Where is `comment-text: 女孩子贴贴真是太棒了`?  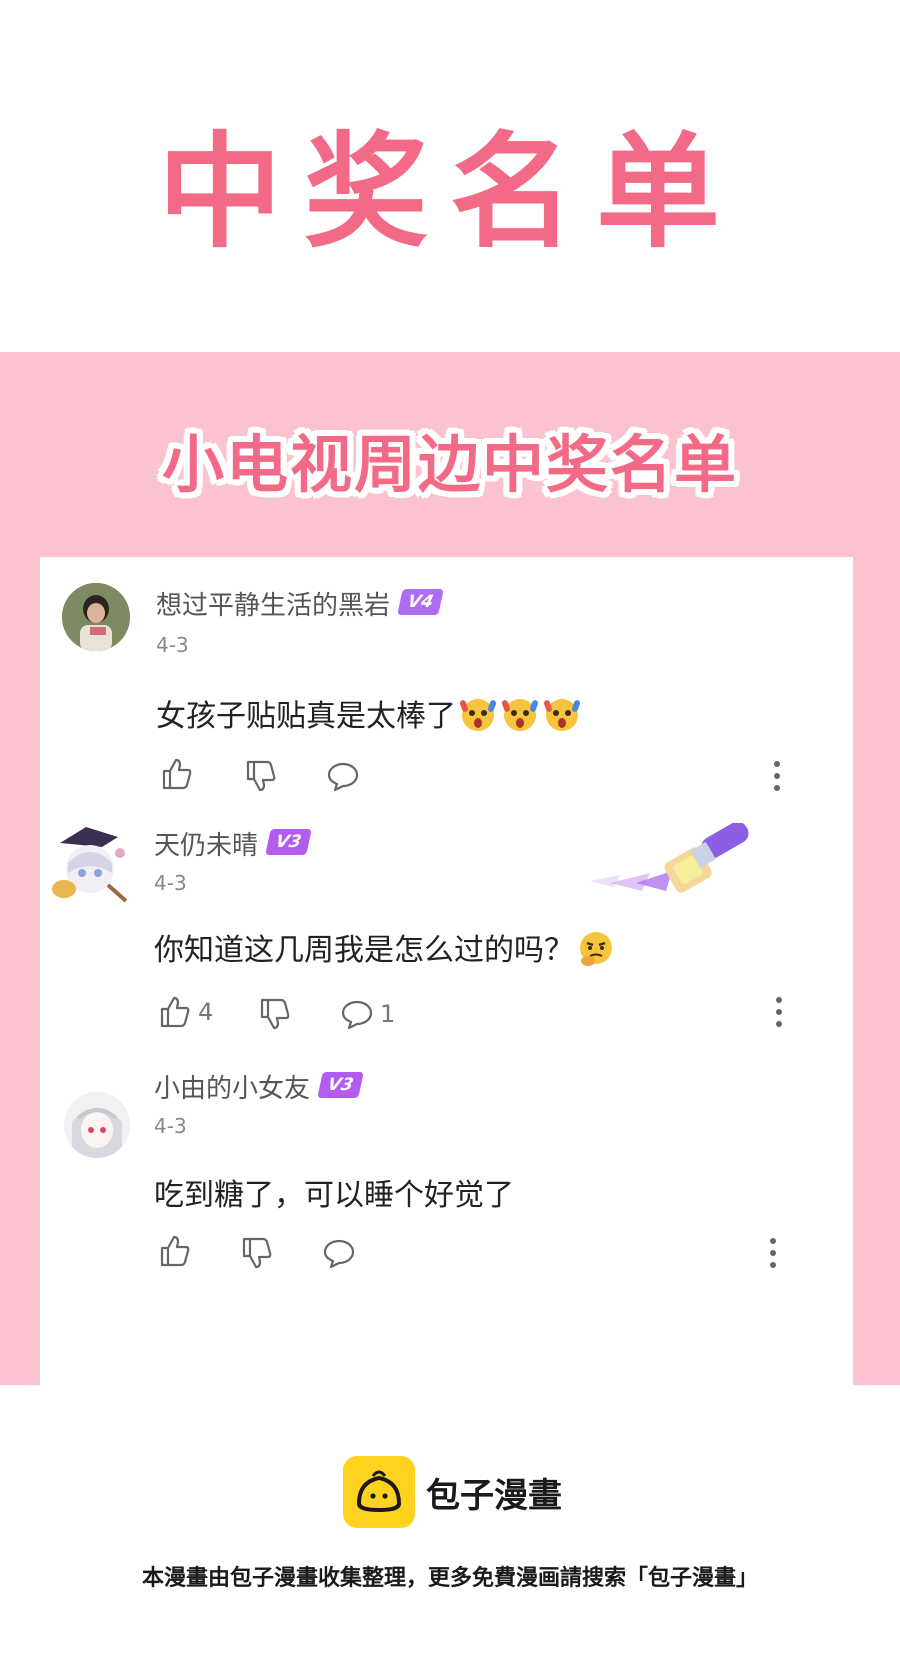 comment-text: 女孩子贴贴真是太棒了 is located at coordinates (369, 713).